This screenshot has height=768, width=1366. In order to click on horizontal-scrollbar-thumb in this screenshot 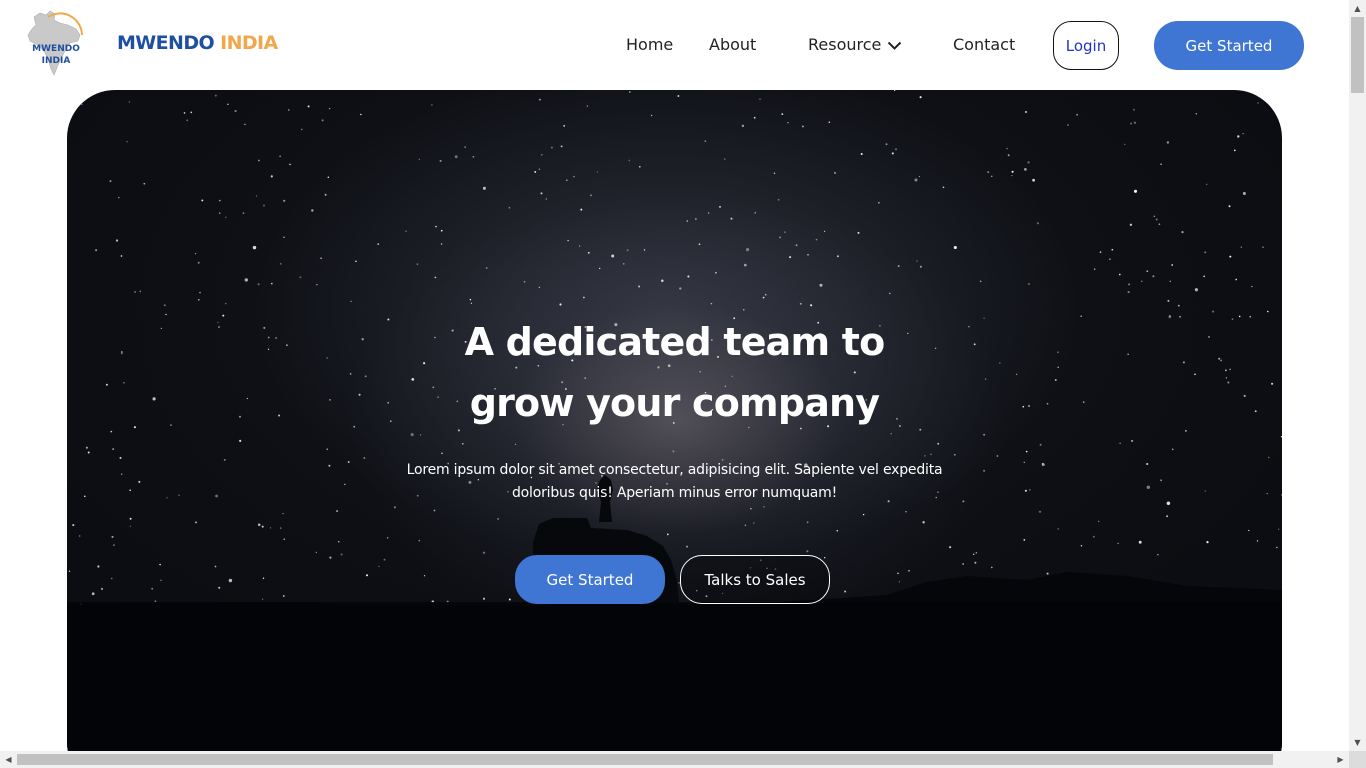, I will do `click(645, 759)`.